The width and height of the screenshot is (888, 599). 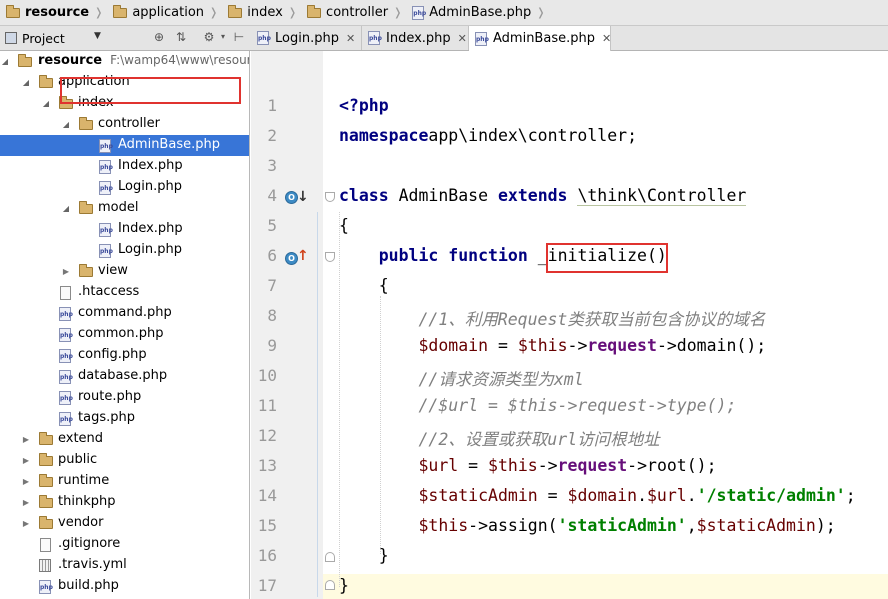 I want to click on tree-item: php command.php, so click(x=124, y=313).